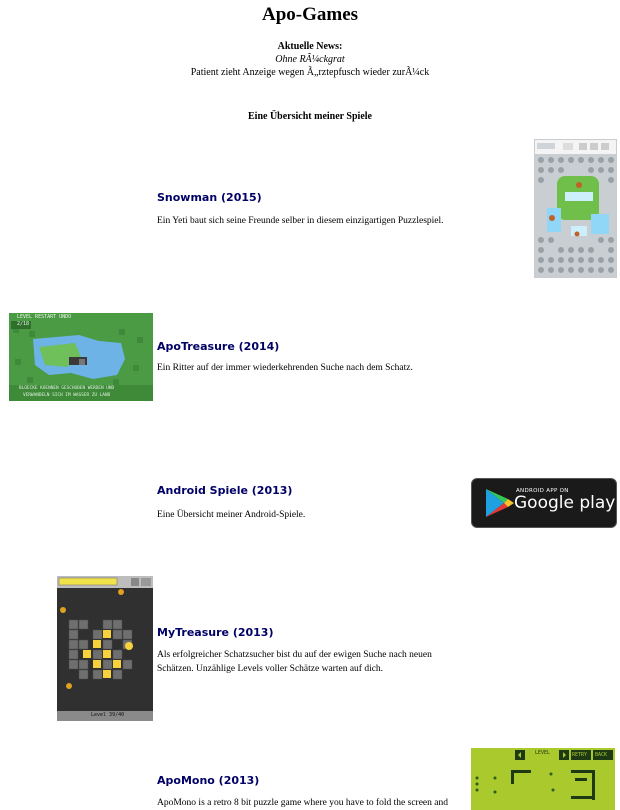  I want to click on apotreasure-hint-text: BLOECKE KOENNEN GESCHOBEN WERDEN UND, so click(67, 388).